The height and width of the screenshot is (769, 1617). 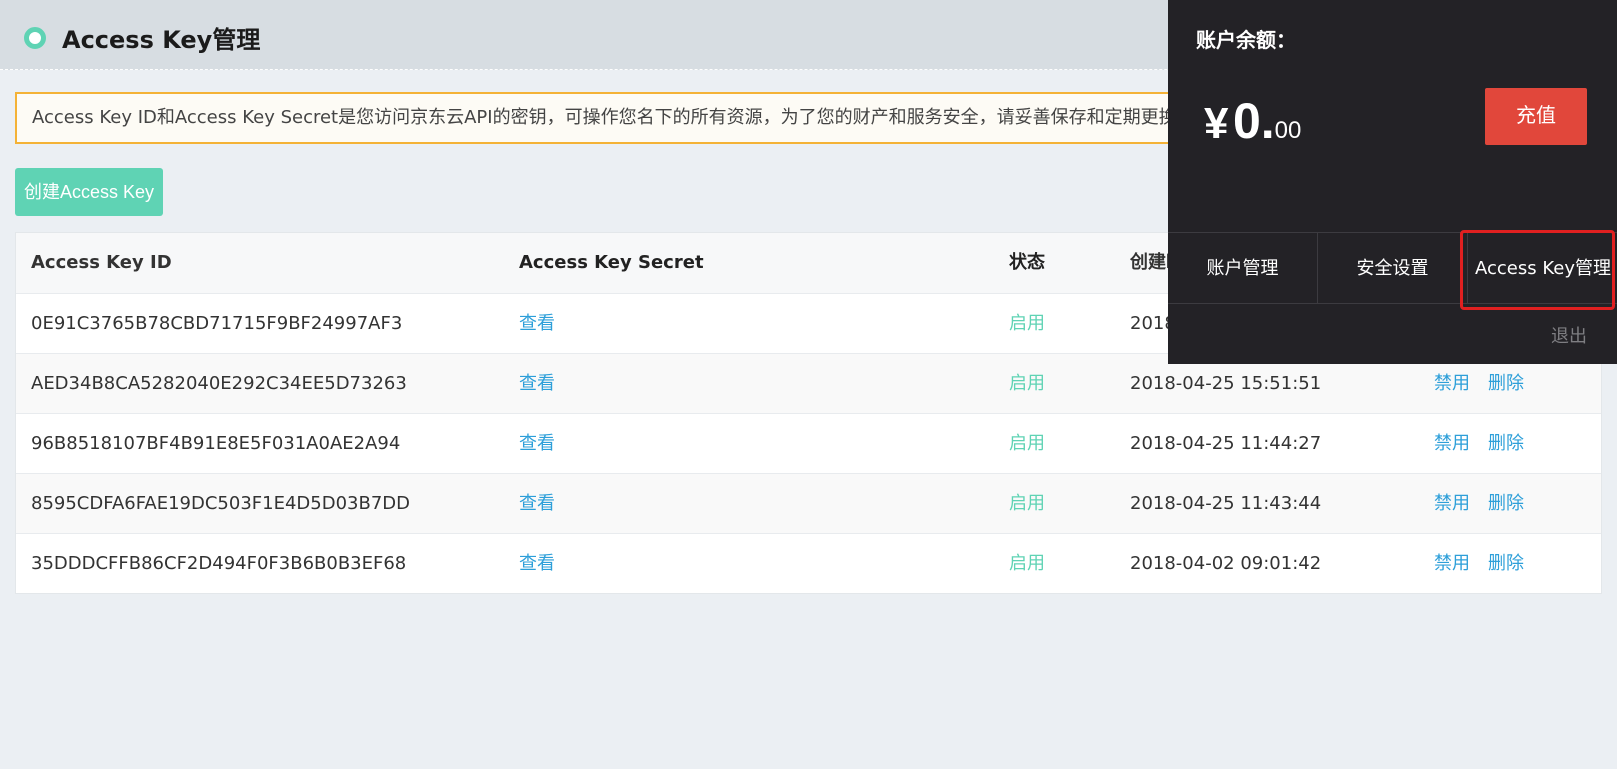 I want to click on circle-icon, so click(x=35, y=38).